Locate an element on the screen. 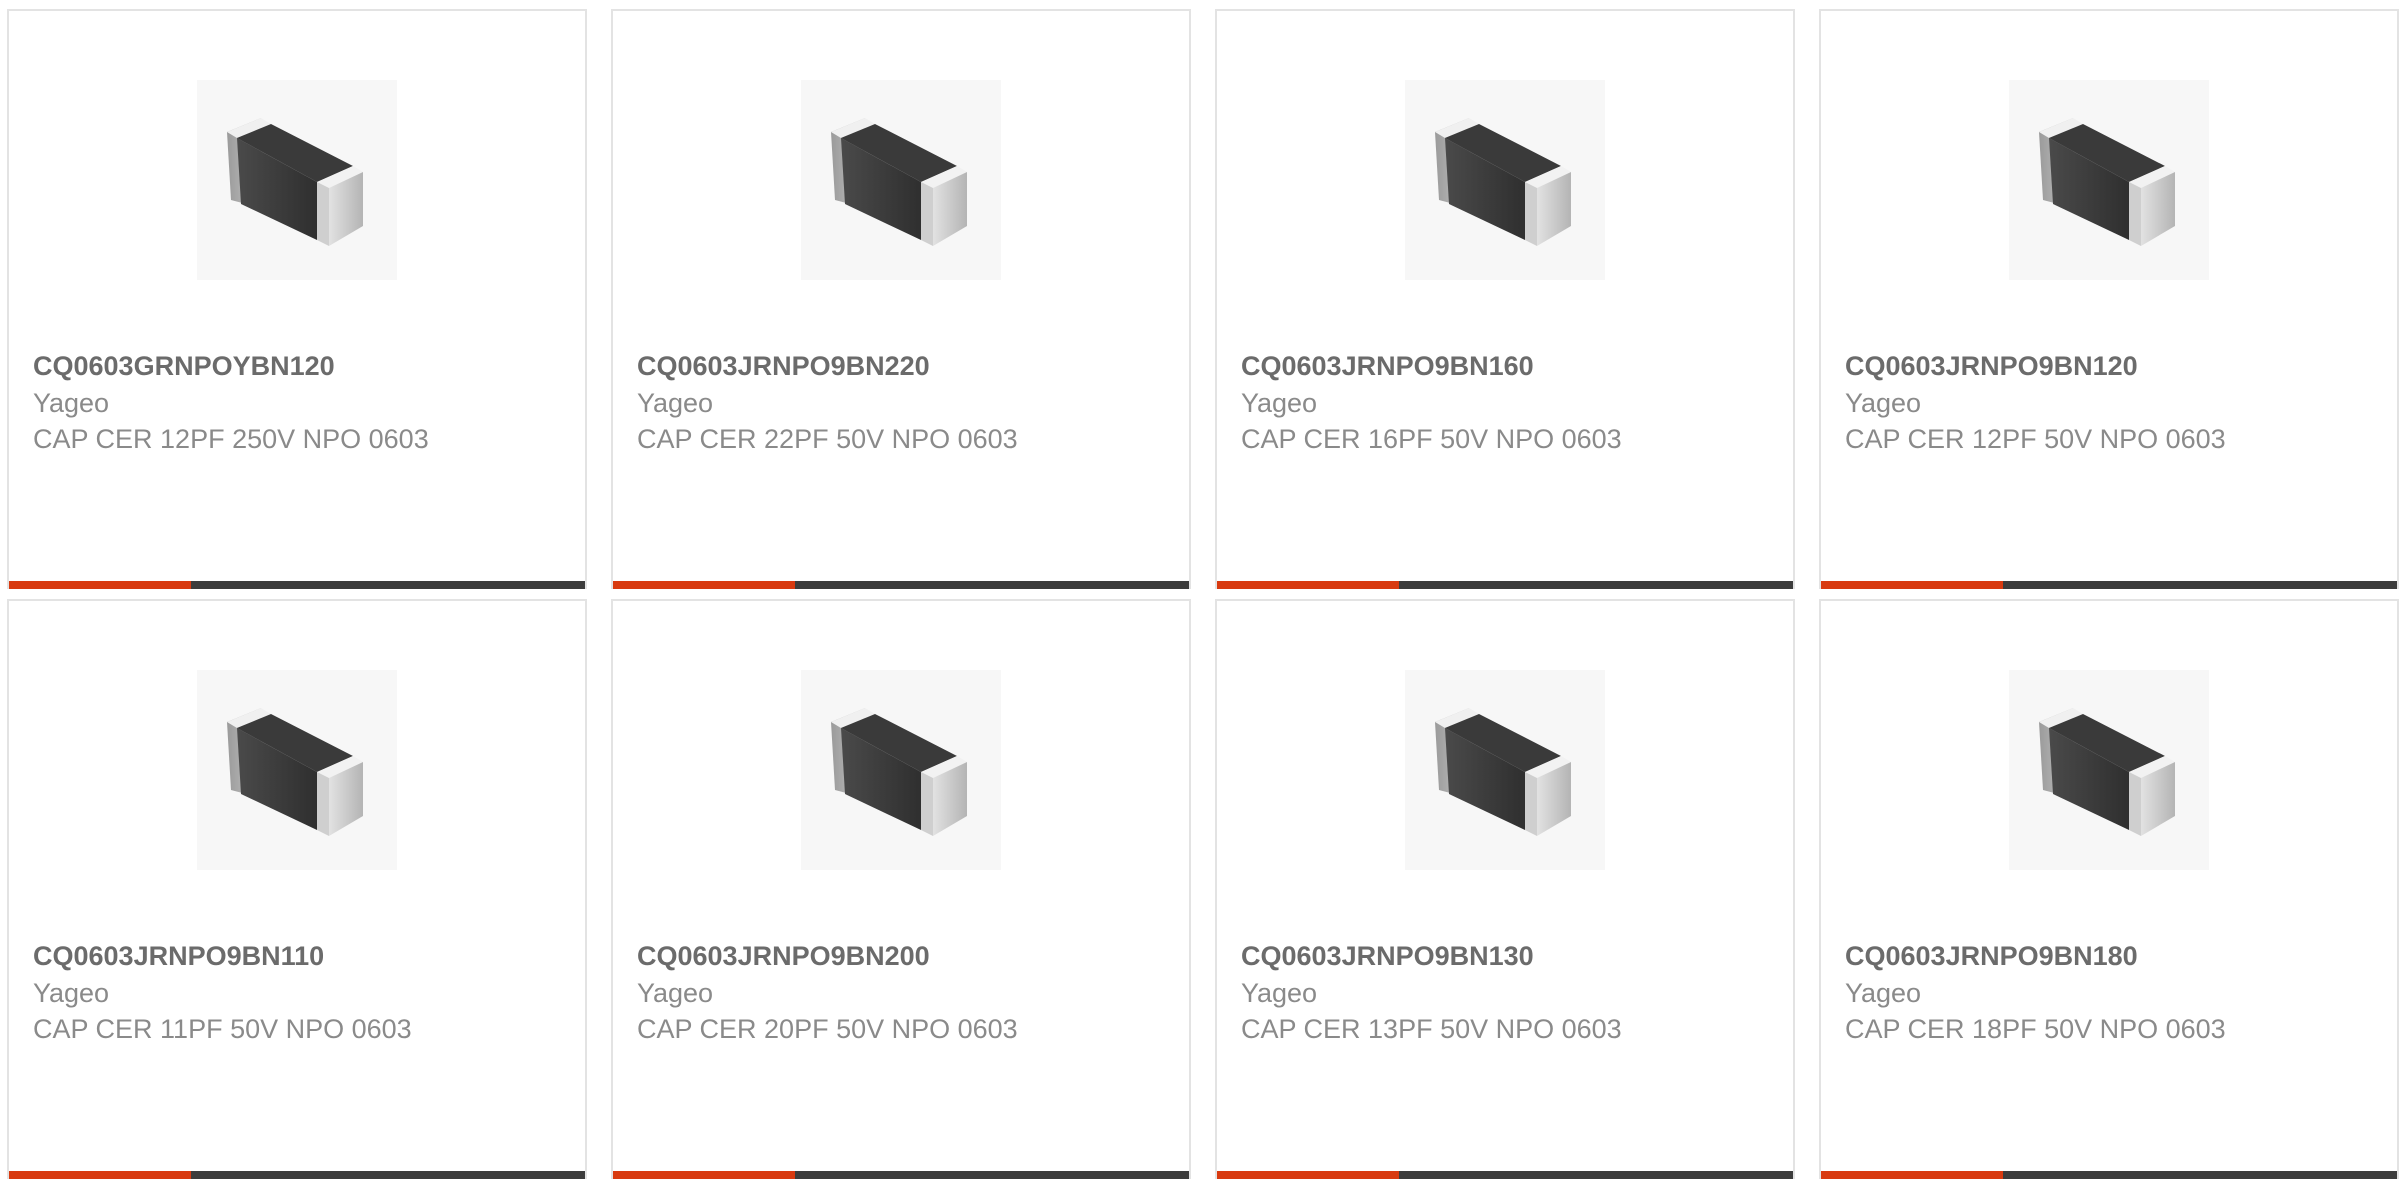 This screenshot has height=1179, width=2400. part-number: CQ0603JRNPO9BN200 is located at coordinates (783, 956).